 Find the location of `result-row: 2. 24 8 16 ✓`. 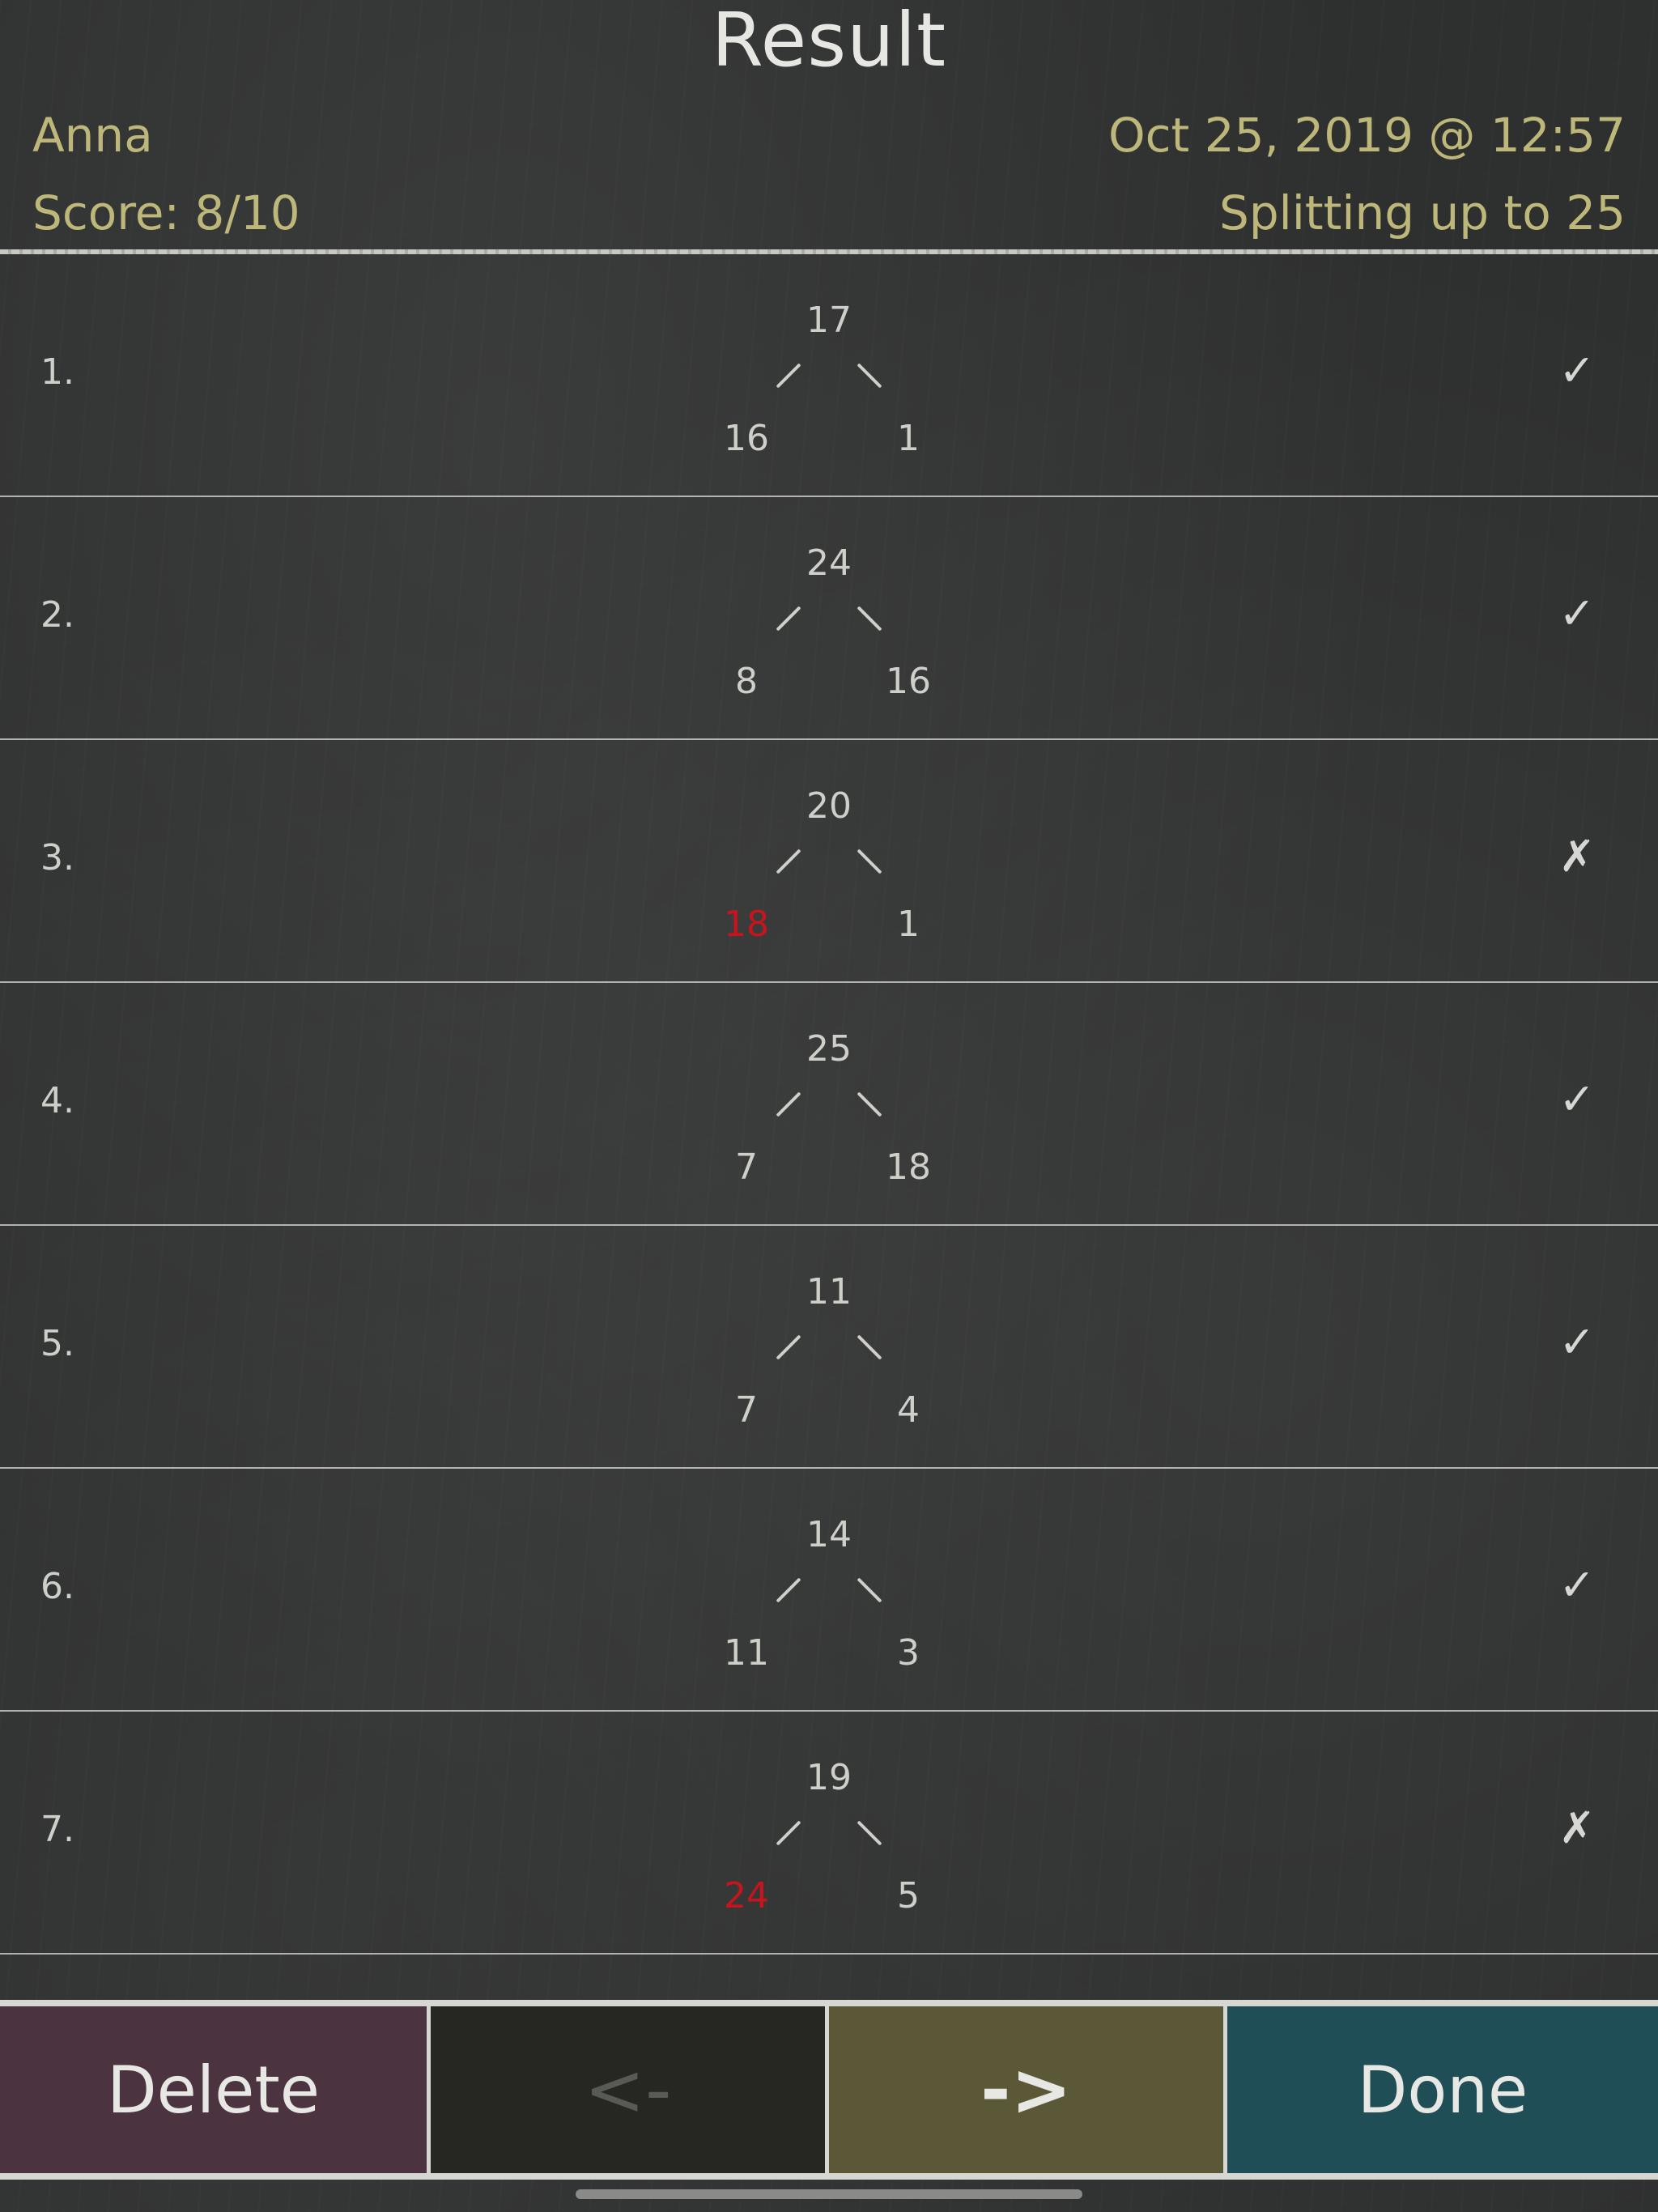

result-row: 2. 24 8 16 ✓ is located at coordinates (829, 619).